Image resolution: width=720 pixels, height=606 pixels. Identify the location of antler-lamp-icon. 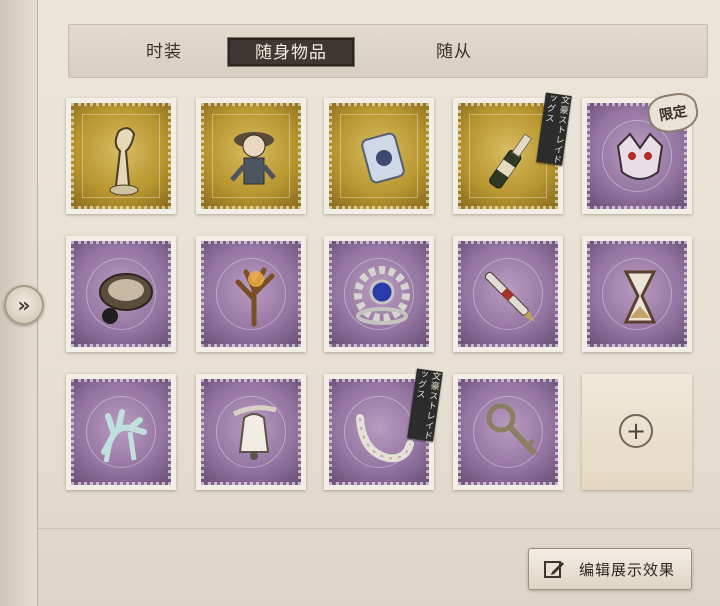
(255, 297).